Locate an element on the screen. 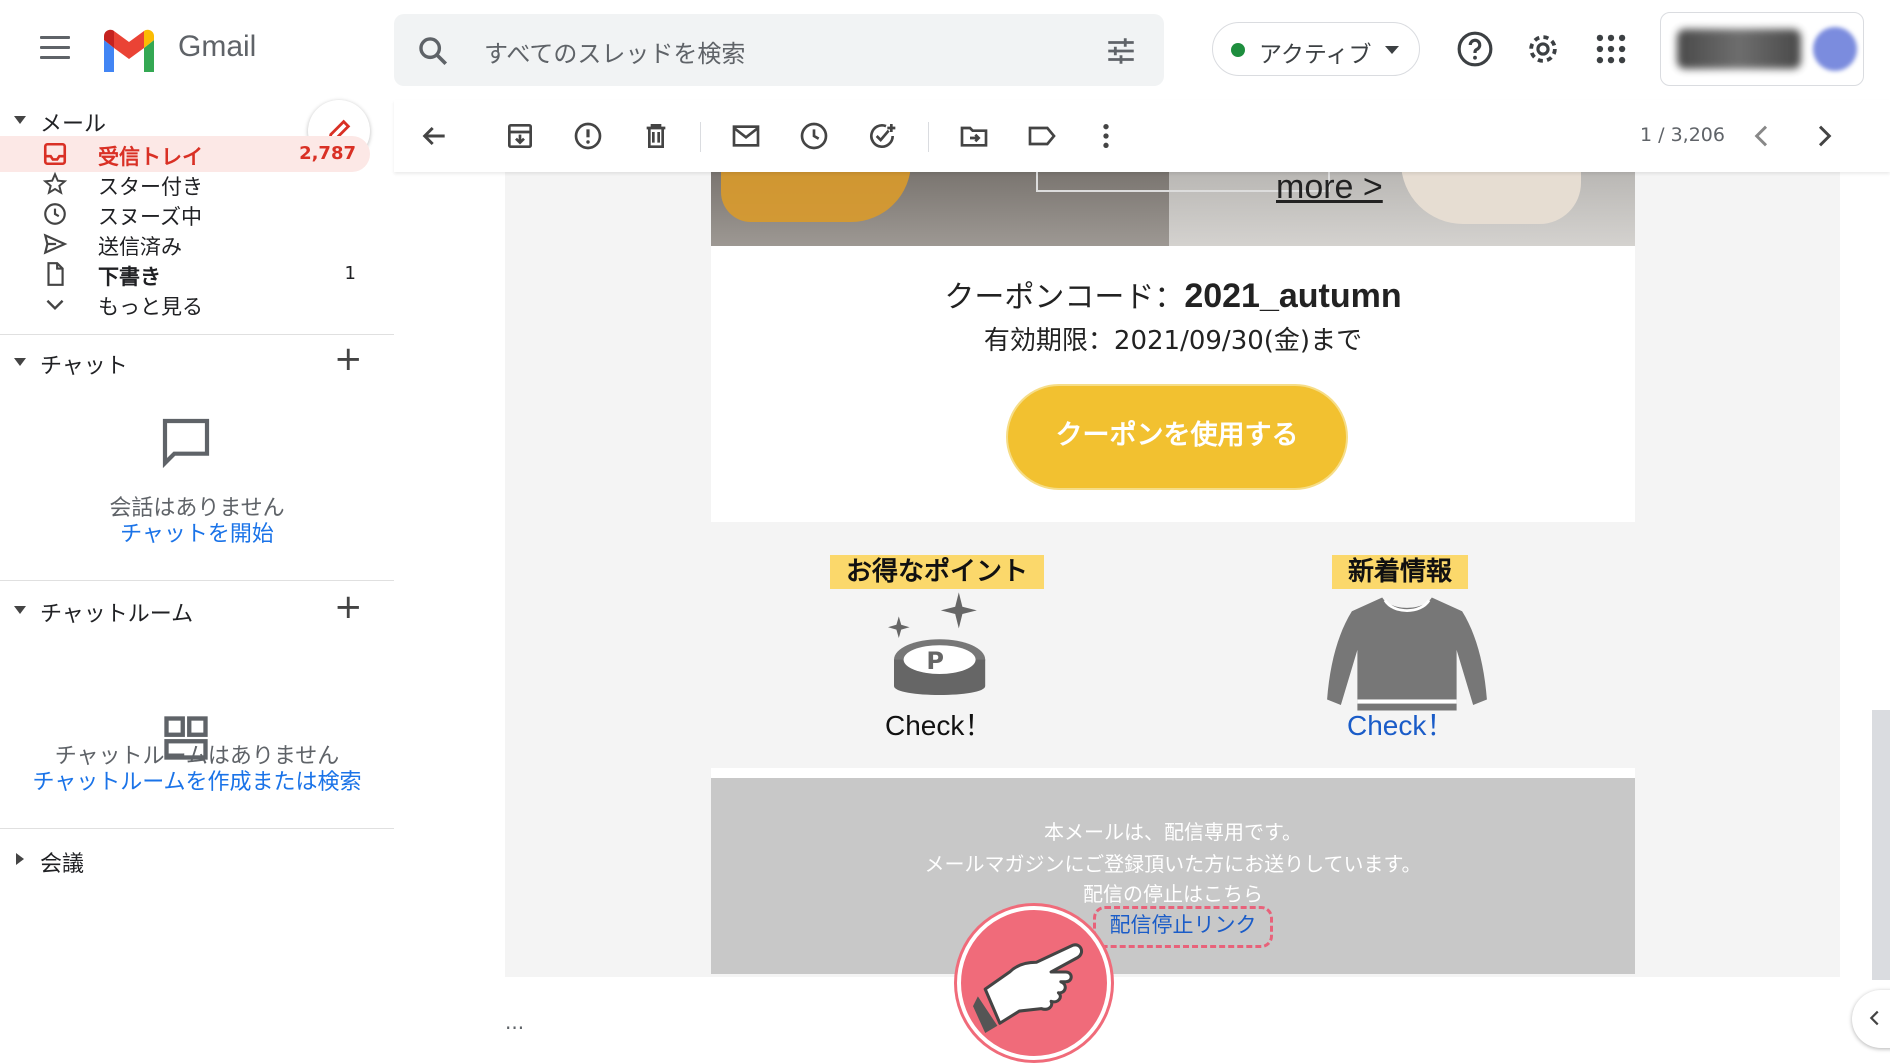 This screenshot has height=1063, width=1890. search-bar: すべてのスレッドを検索 is located at coordinates (779, 50).